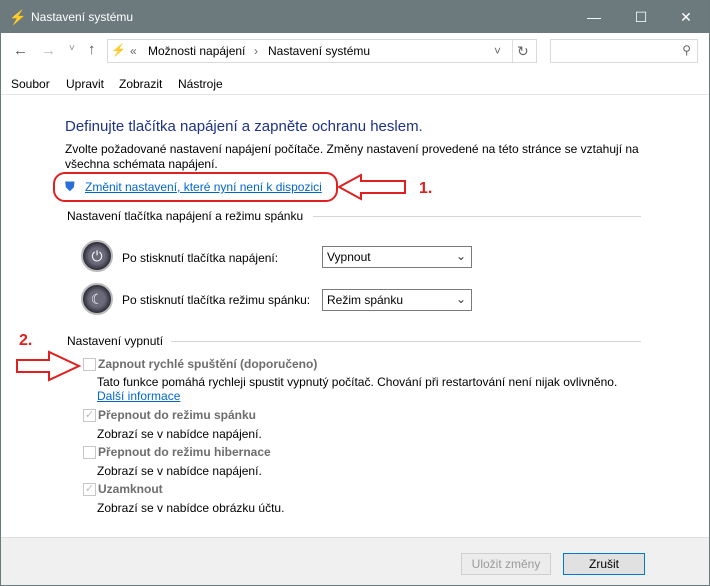 This screenshot has width=710, height=586. I want to click on menu-soubor: Soubor, so click(30, 84).